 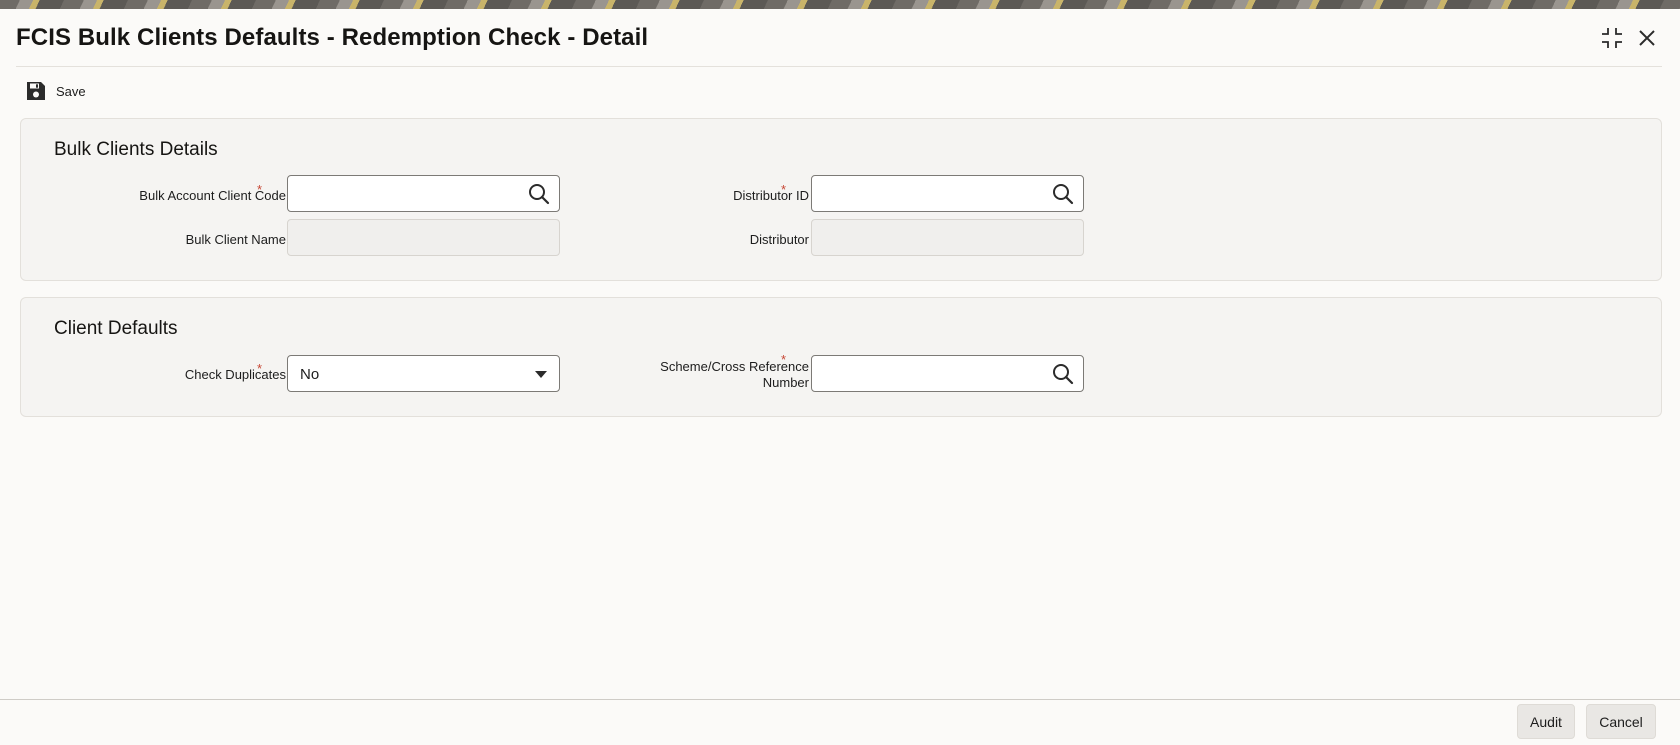 I want to click on top-decorative-strip, so click(x=840, y=4).